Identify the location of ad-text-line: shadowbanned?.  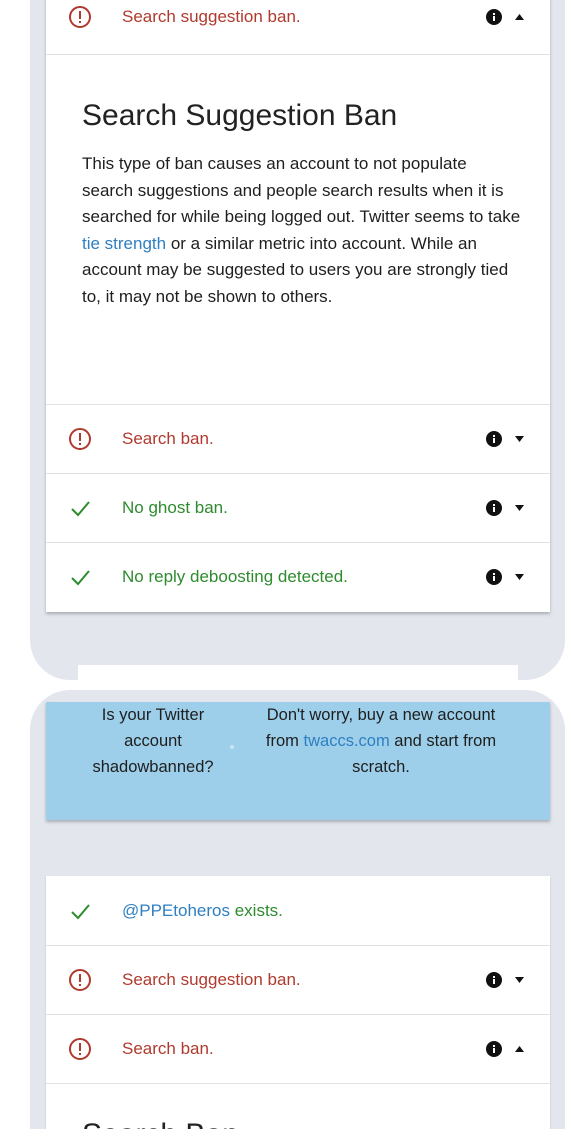
(153, 767).